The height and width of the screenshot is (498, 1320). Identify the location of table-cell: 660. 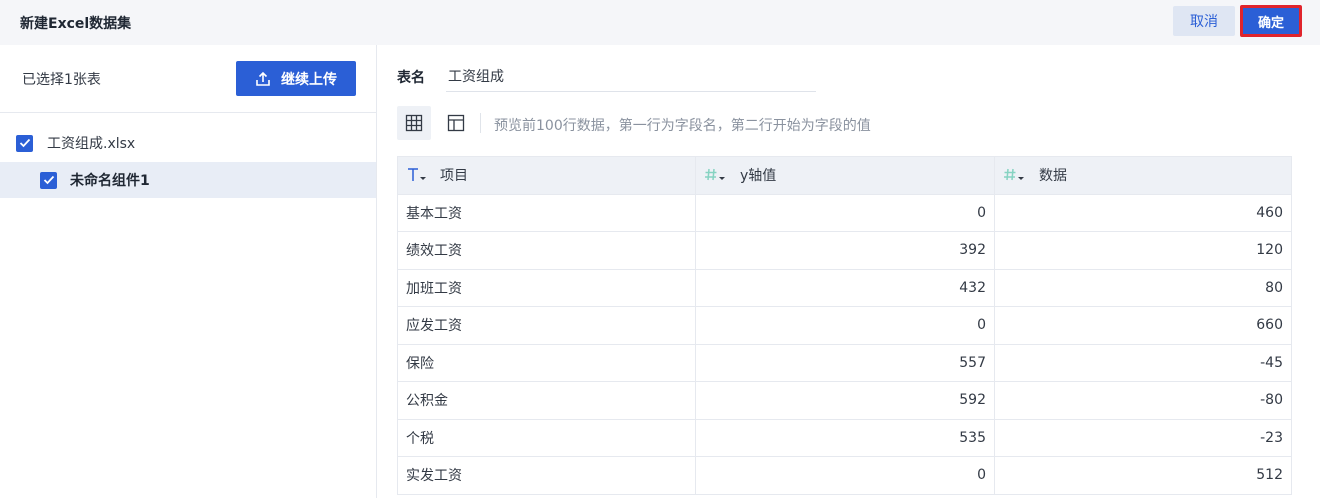
(1143, 325).